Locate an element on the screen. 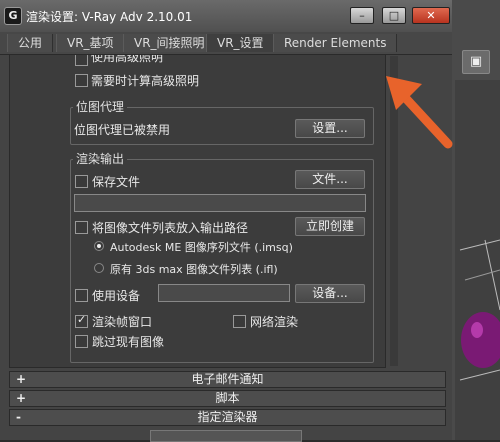 This screenshot has height=442, width=500. toolbar-icon: ▣ is located at coordinates (476, 62).